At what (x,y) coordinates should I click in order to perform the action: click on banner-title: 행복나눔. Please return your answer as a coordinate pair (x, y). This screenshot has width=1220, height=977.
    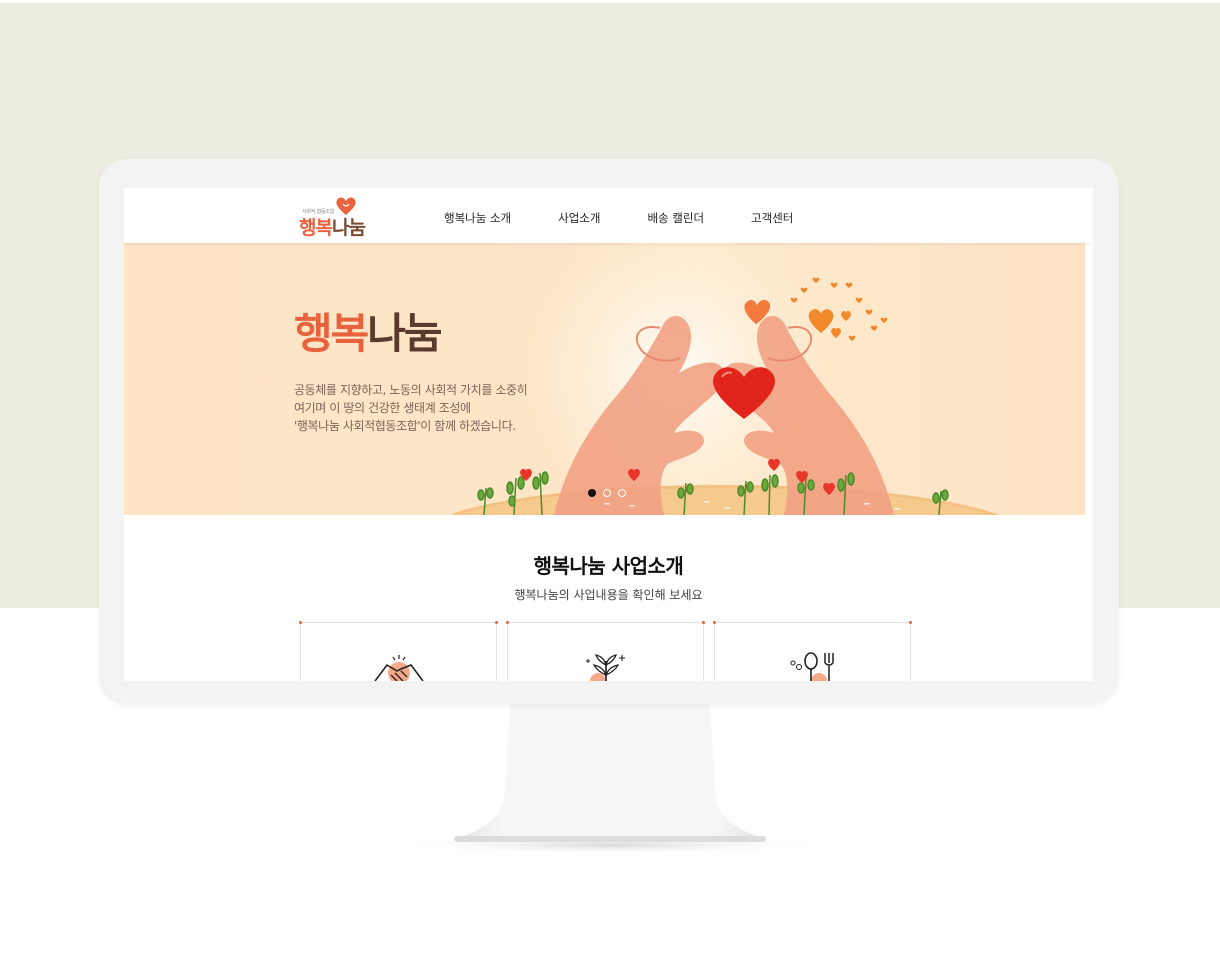
    Looking at the image, I should click on (368, 334).